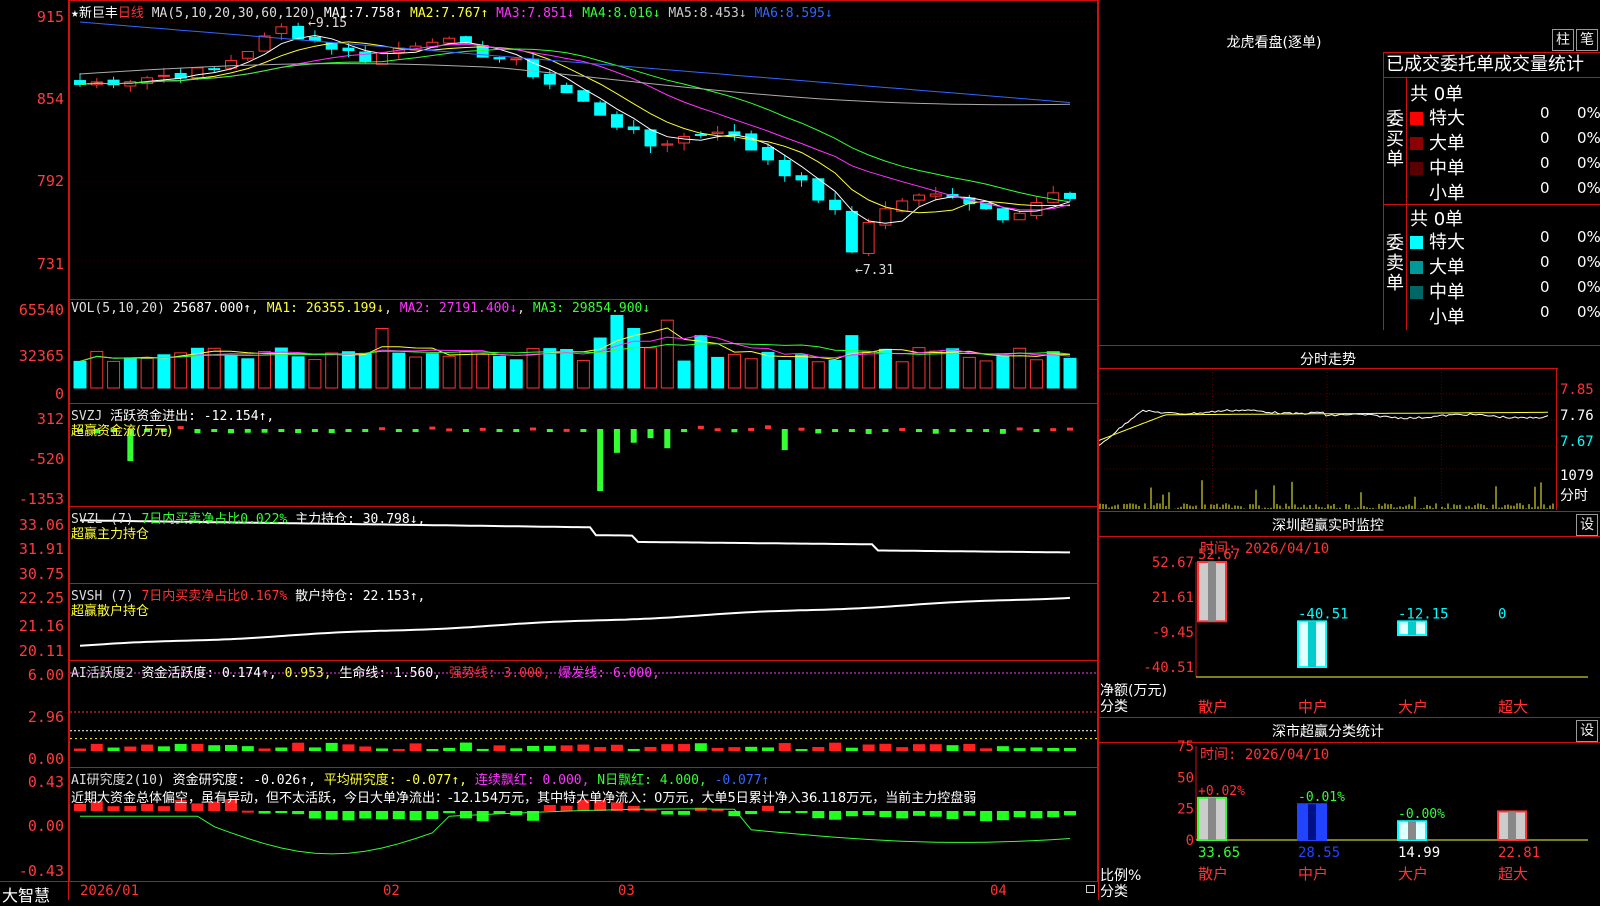 This screenshot has width=1600, height=906. I want to click on date-axis: 大智慧 2026/01 02 03 04, so click(549, 893).